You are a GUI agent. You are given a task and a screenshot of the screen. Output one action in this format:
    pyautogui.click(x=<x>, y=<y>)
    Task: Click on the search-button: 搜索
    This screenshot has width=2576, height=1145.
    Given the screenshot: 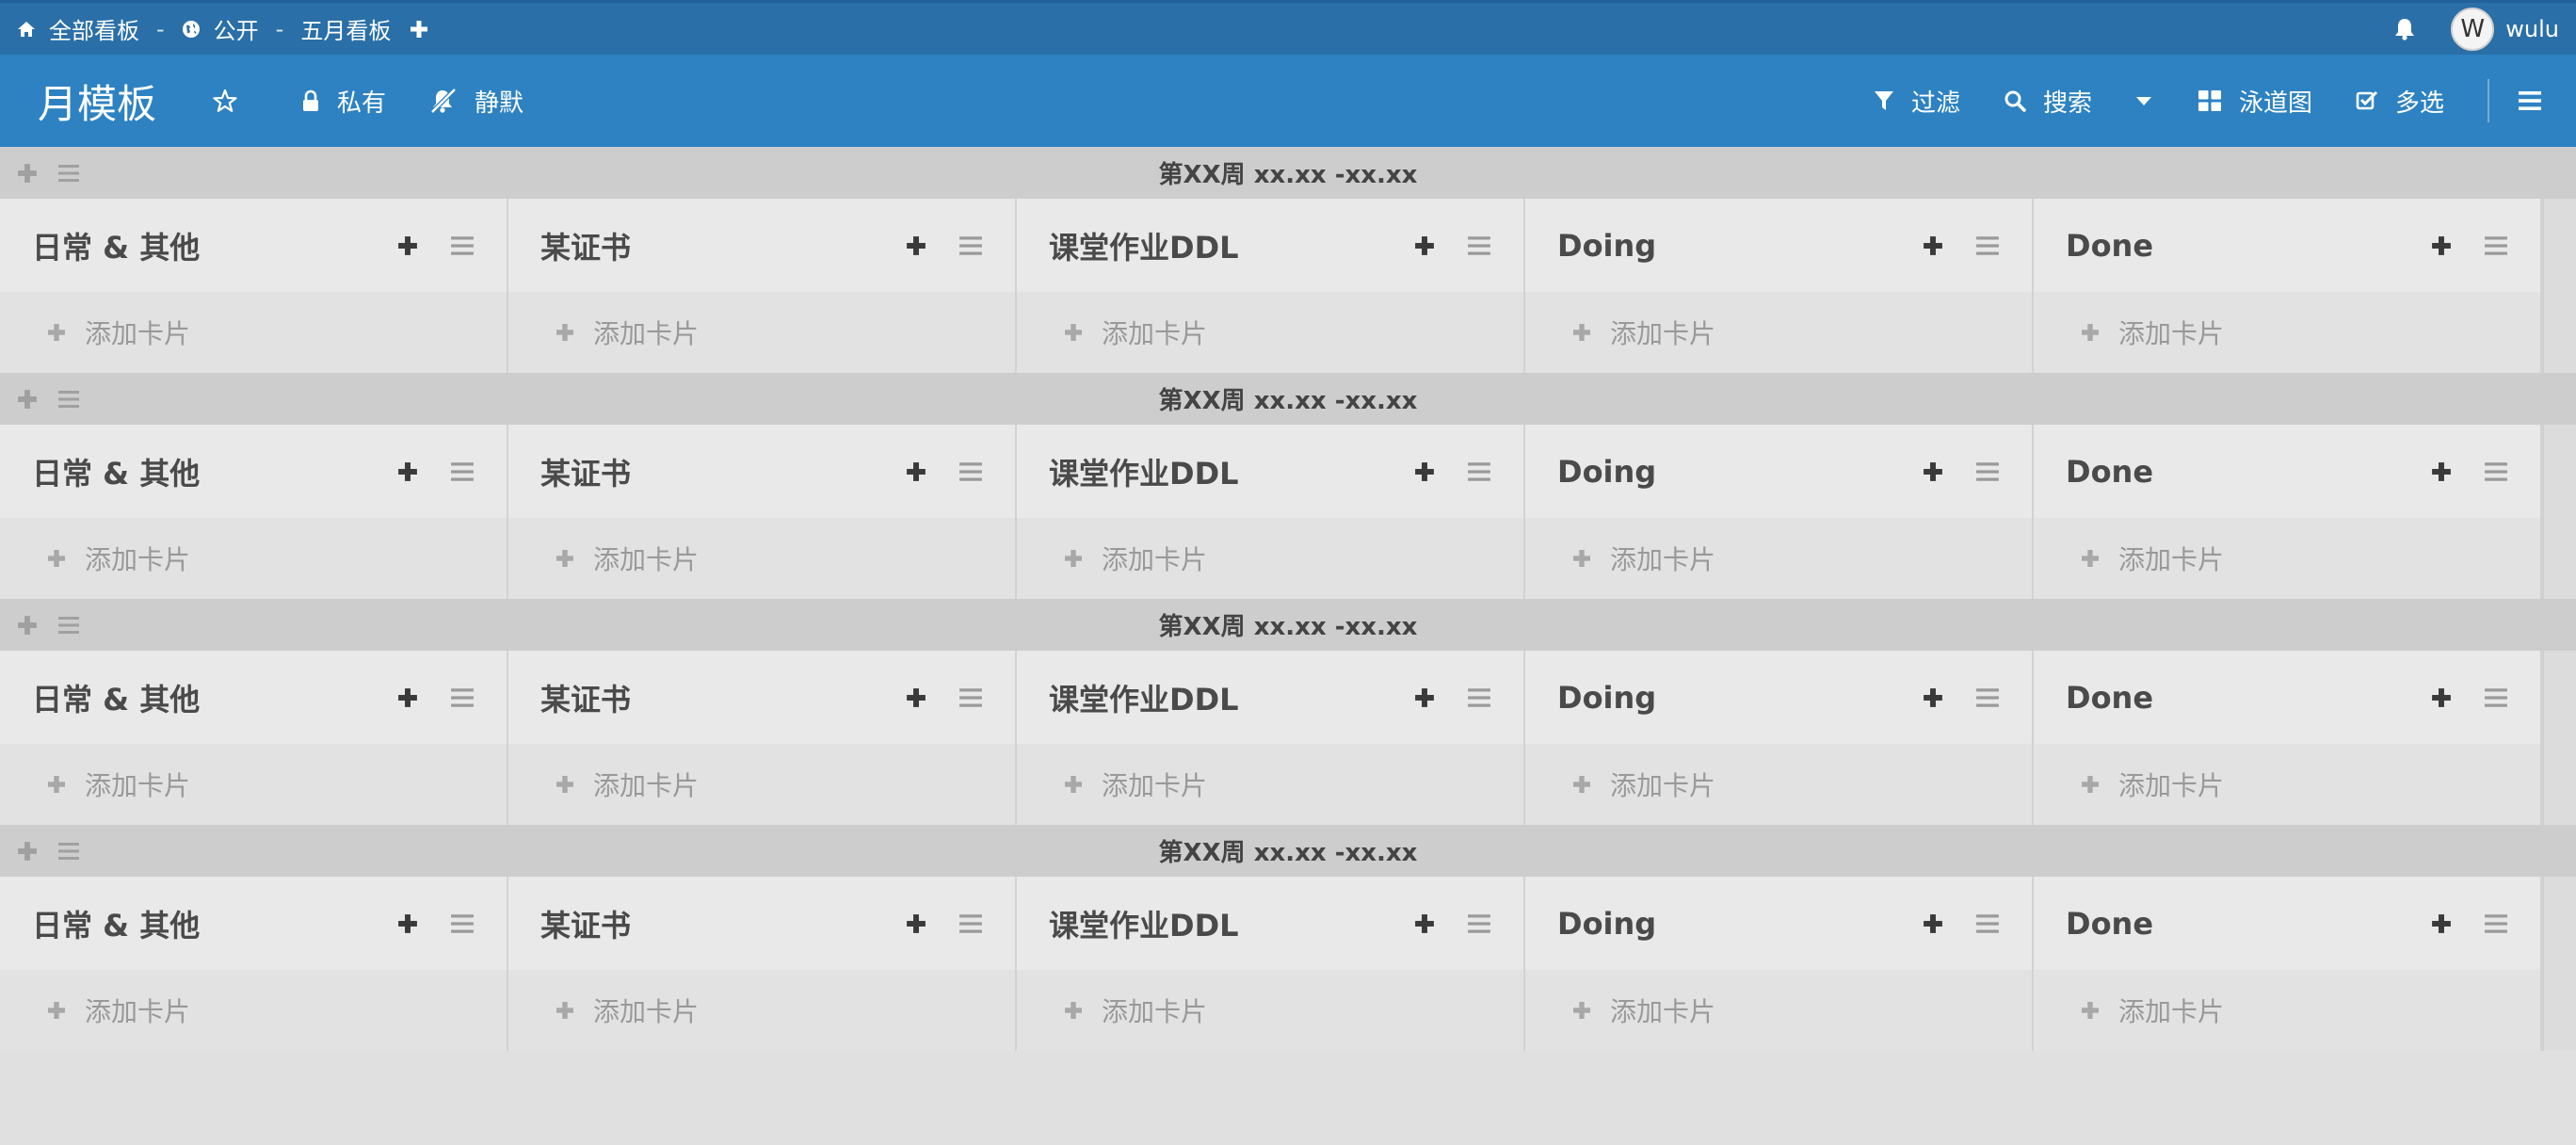 What is the action you would take?
    pyautogui.click(x=2048, y=101)
    